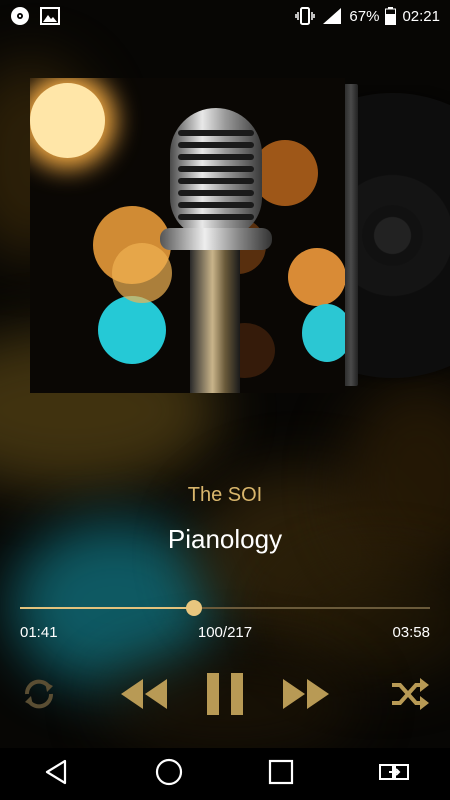  I want to click on record-sleeve-edge, so click(351, 235).